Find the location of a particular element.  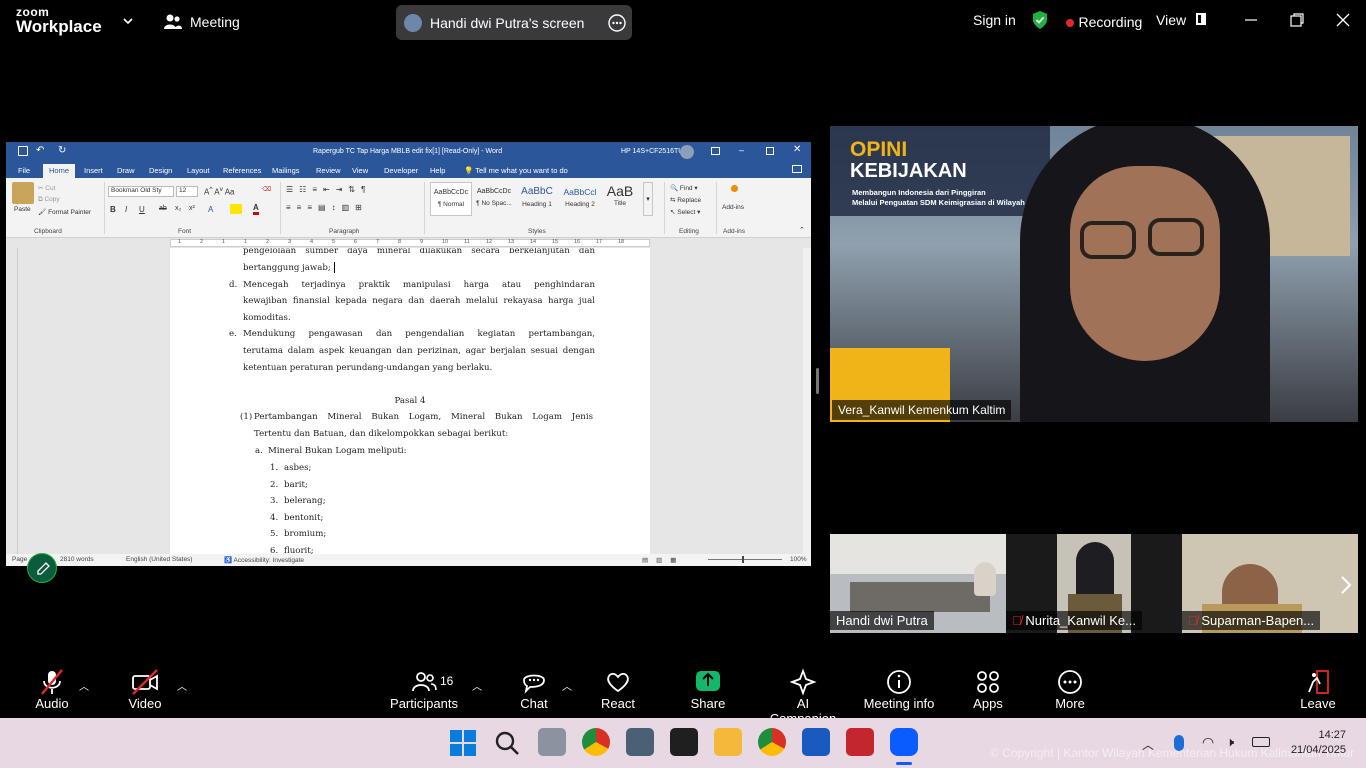

pdf-reader-icon is located at coordinates (860, 742).